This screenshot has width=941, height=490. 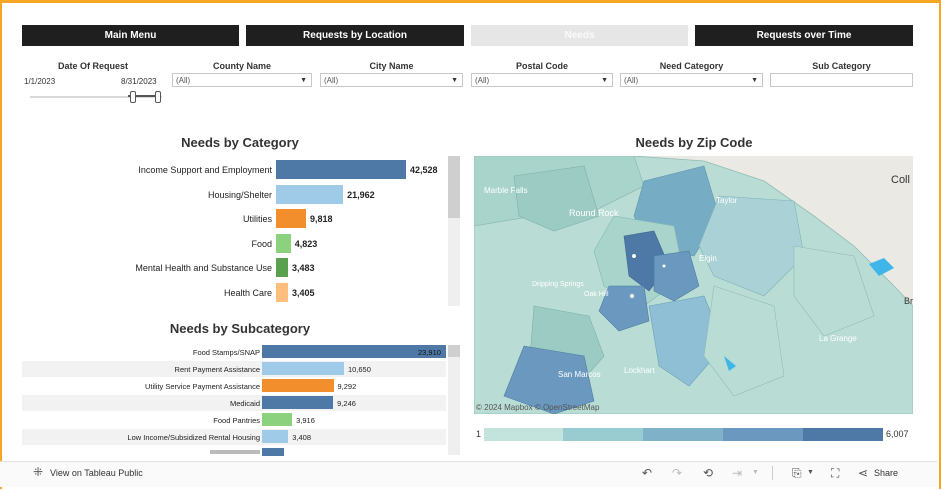 I want to click on main-menu-button: Main Menu, so click(x=130, y=35).